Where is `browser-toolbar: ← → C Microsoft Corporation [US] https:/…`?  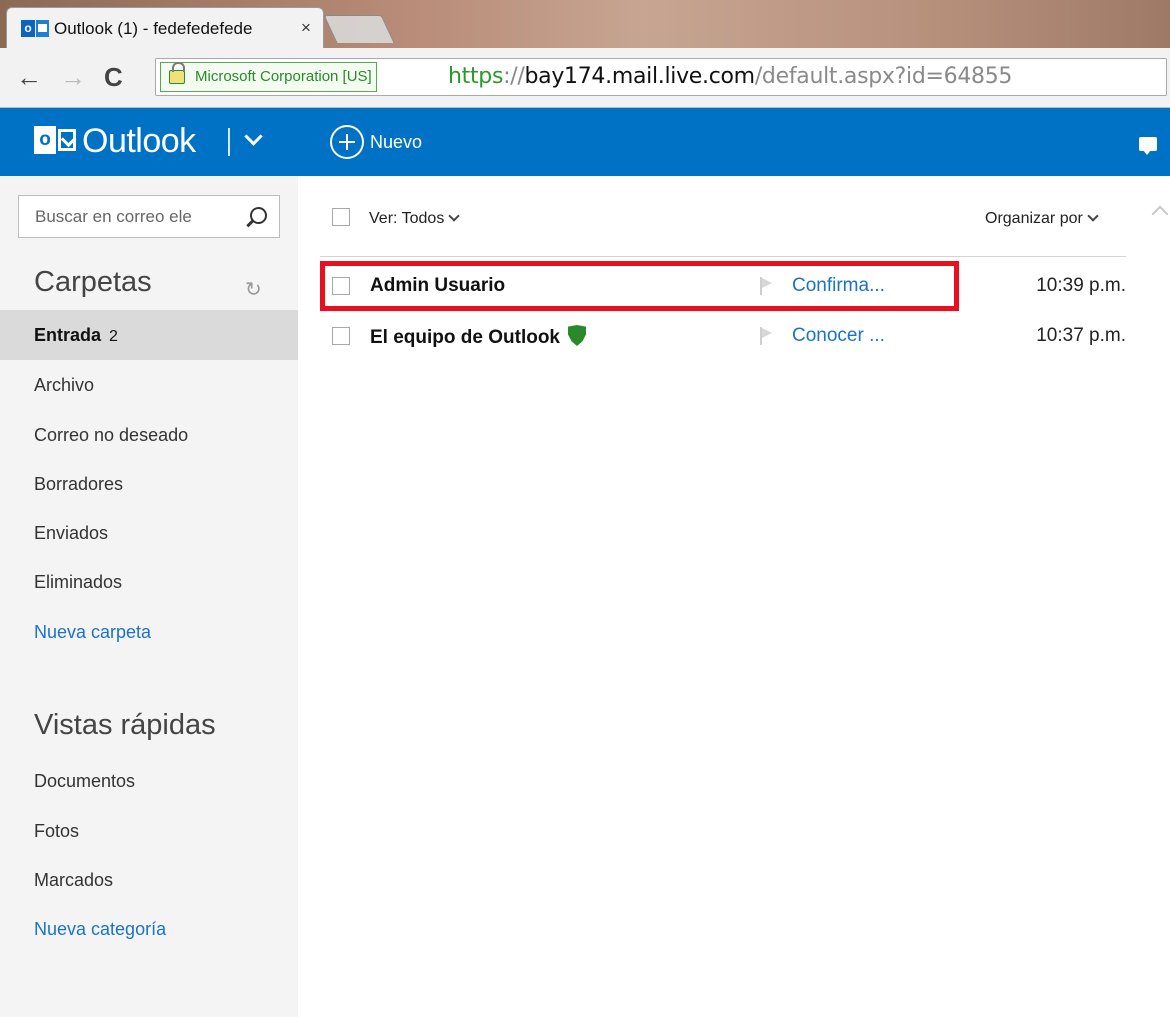 browser-toolbar: ← → C Microsoft Corporation [US] https:/… is located at coordinates (585, 78).